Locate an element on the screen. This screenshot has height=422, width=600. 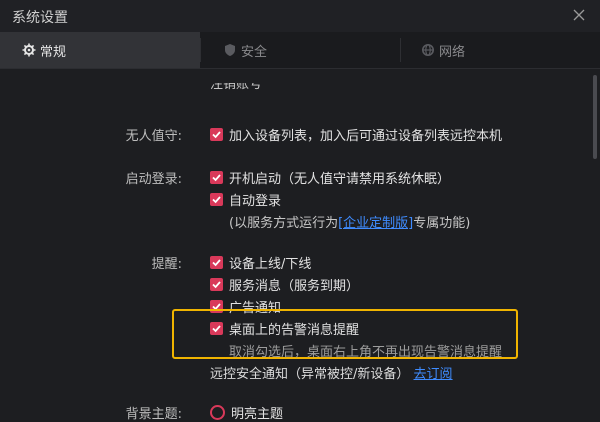
reminders-label: 提醒: is located at coordinates (166, 264).